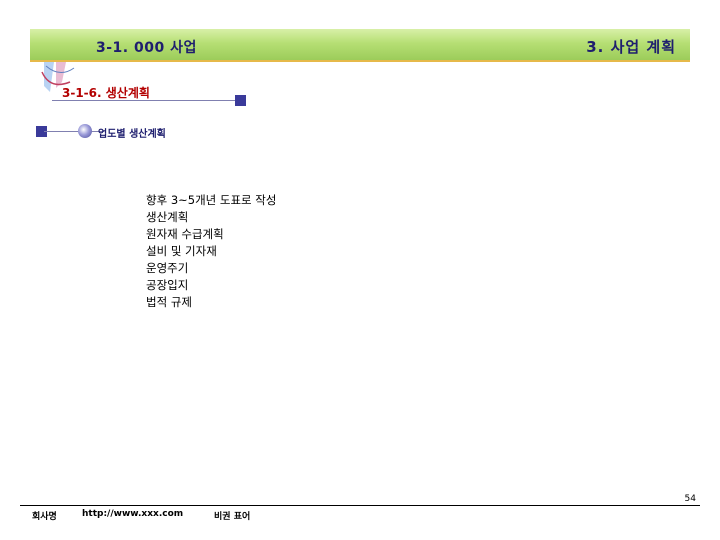  I want to click on list-item: 생산계획, so click(167, 217).